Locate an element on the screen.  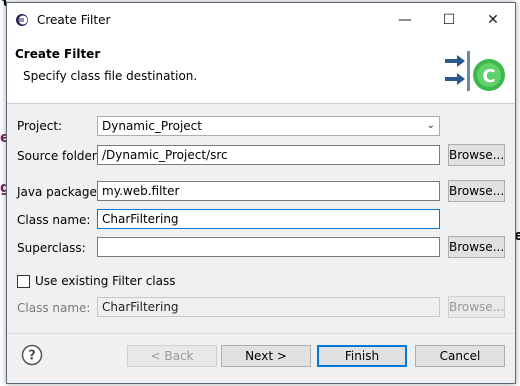
minimize-button: — is located at coordinates (405, 20).